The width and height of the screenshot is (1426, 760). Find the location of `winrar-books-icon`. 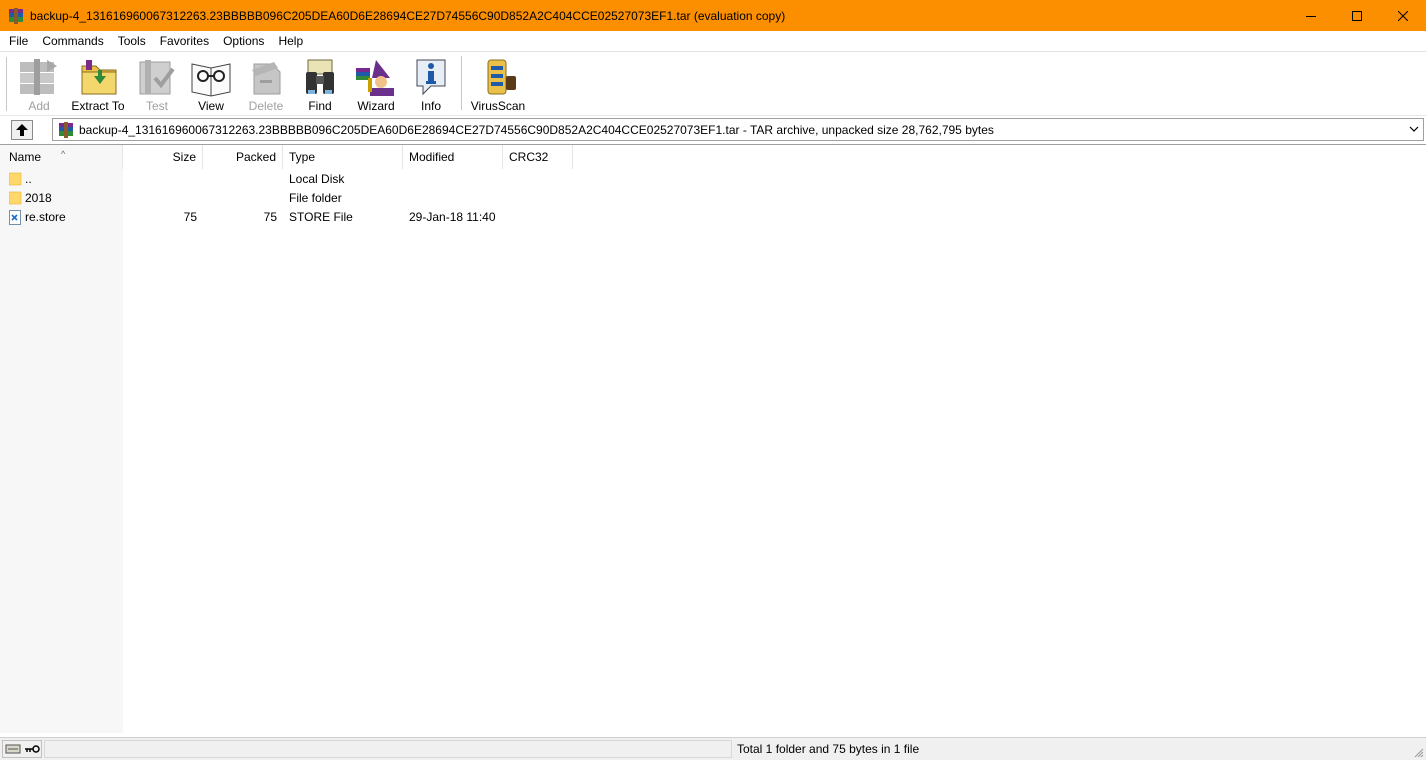

winrar-books-icon is located at coordinates (16, 15).